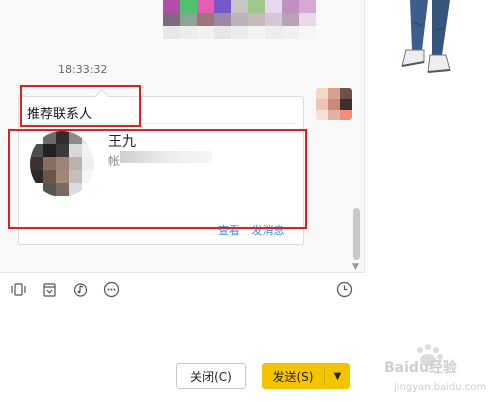 This screenshot has height=402, width=503. What do you see at coordinates (334, 104) in the screenshot?
I see `sender-avatar` at bounding box center [334, 104].